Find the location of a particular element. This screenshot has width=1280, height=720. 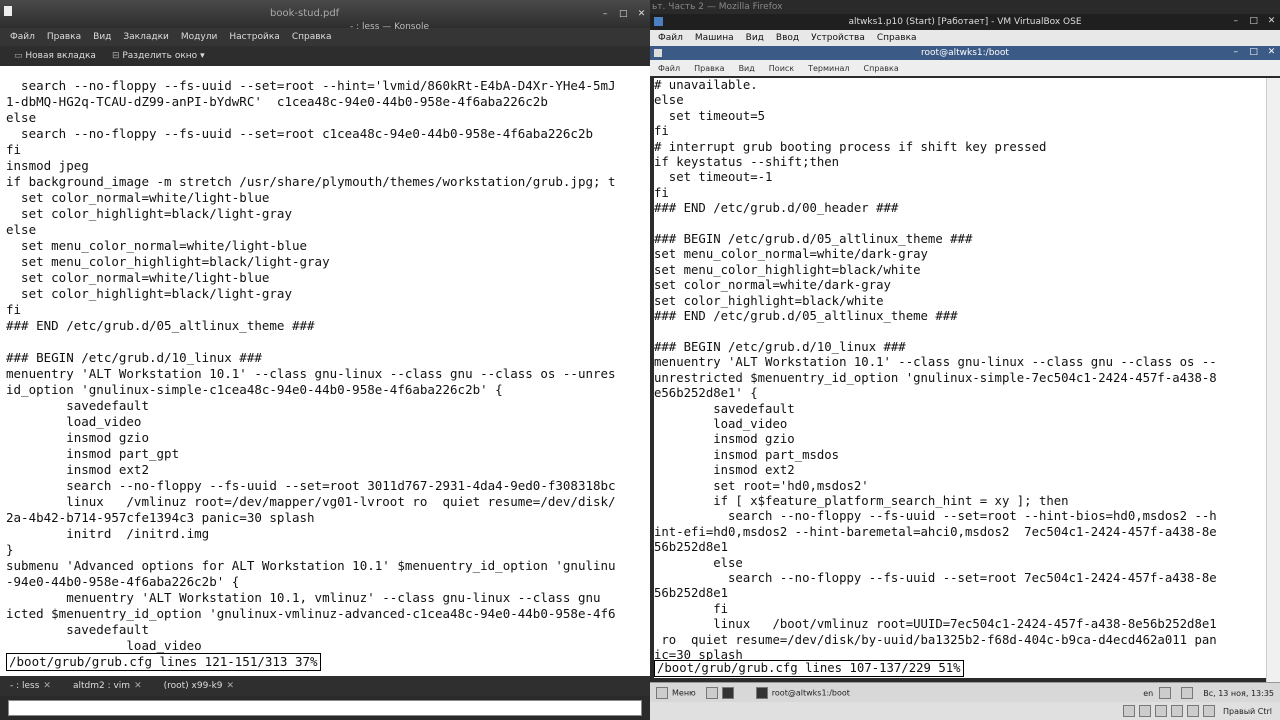

task-terminal: root@altwks1:/boot is located at coordinates (802, 693).